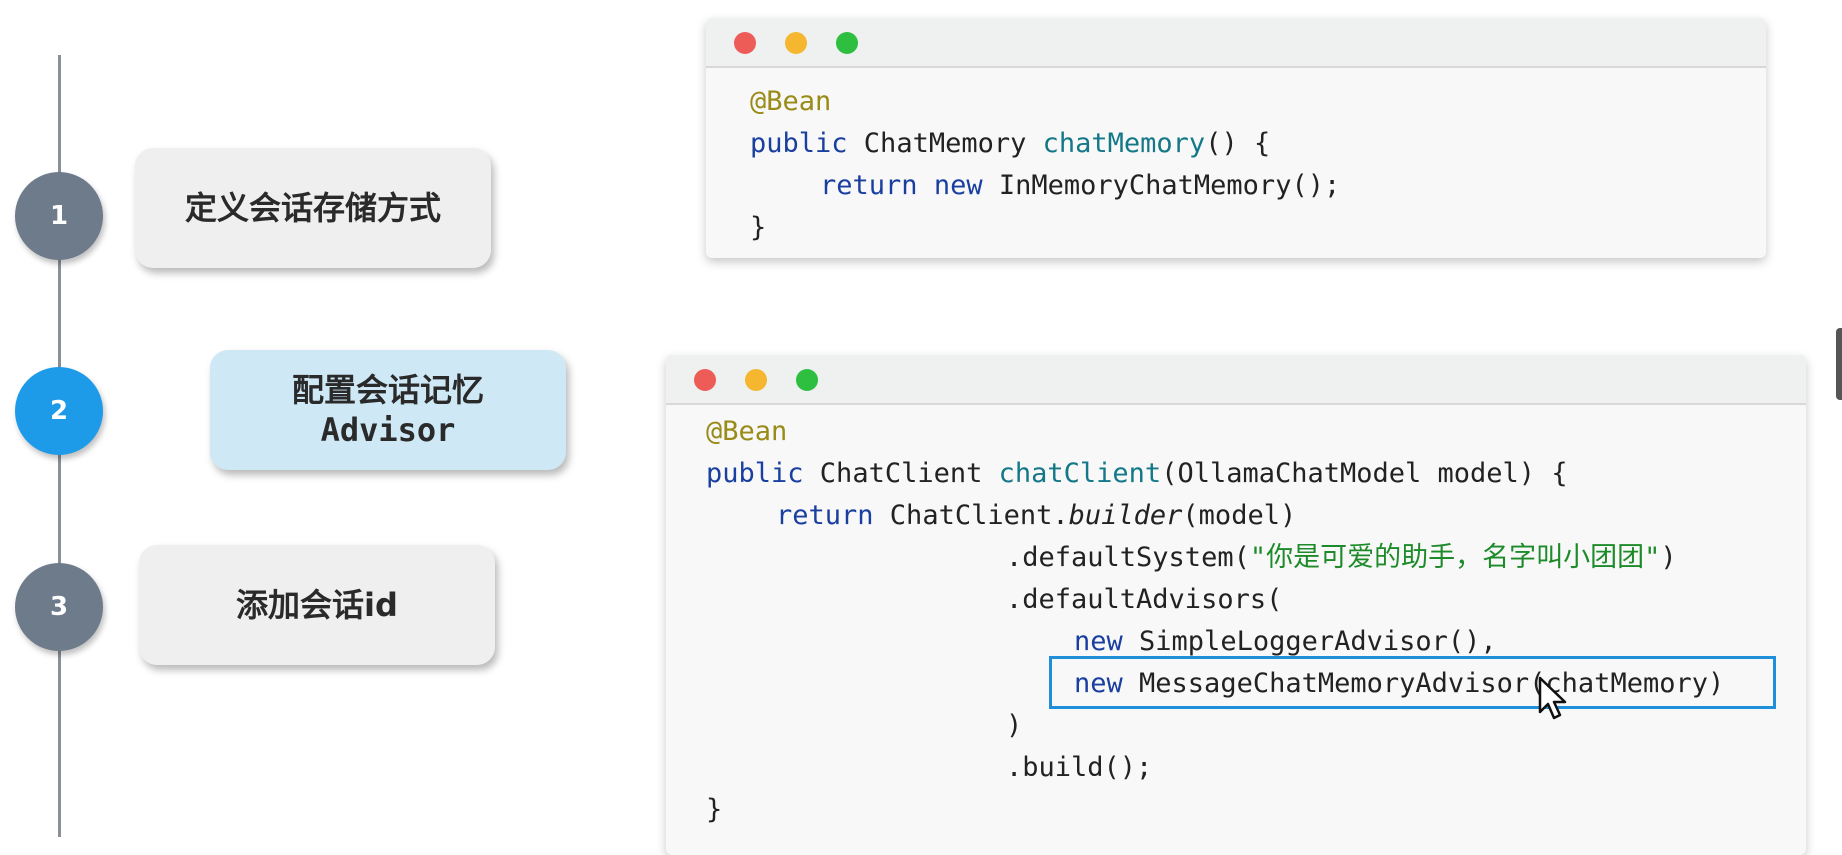  What do you see at coordinates (387, 390) in the screenshot?
I see `step-2-label-line1: 配置会话记忆` at bounding box center [387, 390].